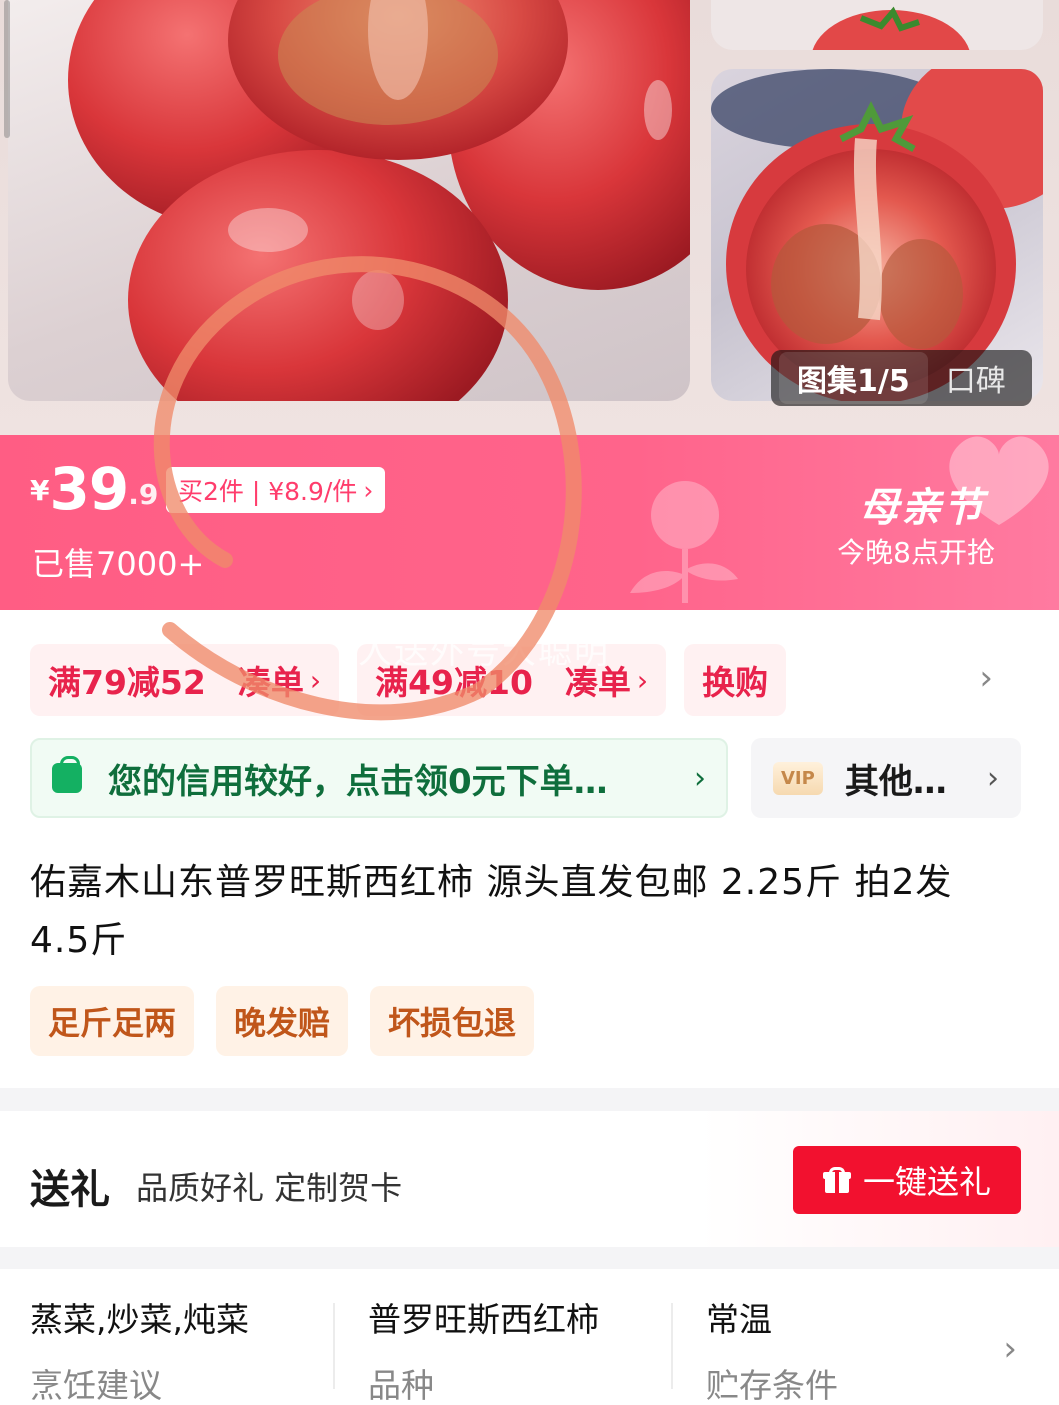 The width and height of the screenshot is (1059, 1405). What do you see at coordinates (853, 378) in the screenshot?
I see `gallery-counter: 图集1/5` at bounding box center [853, 378].